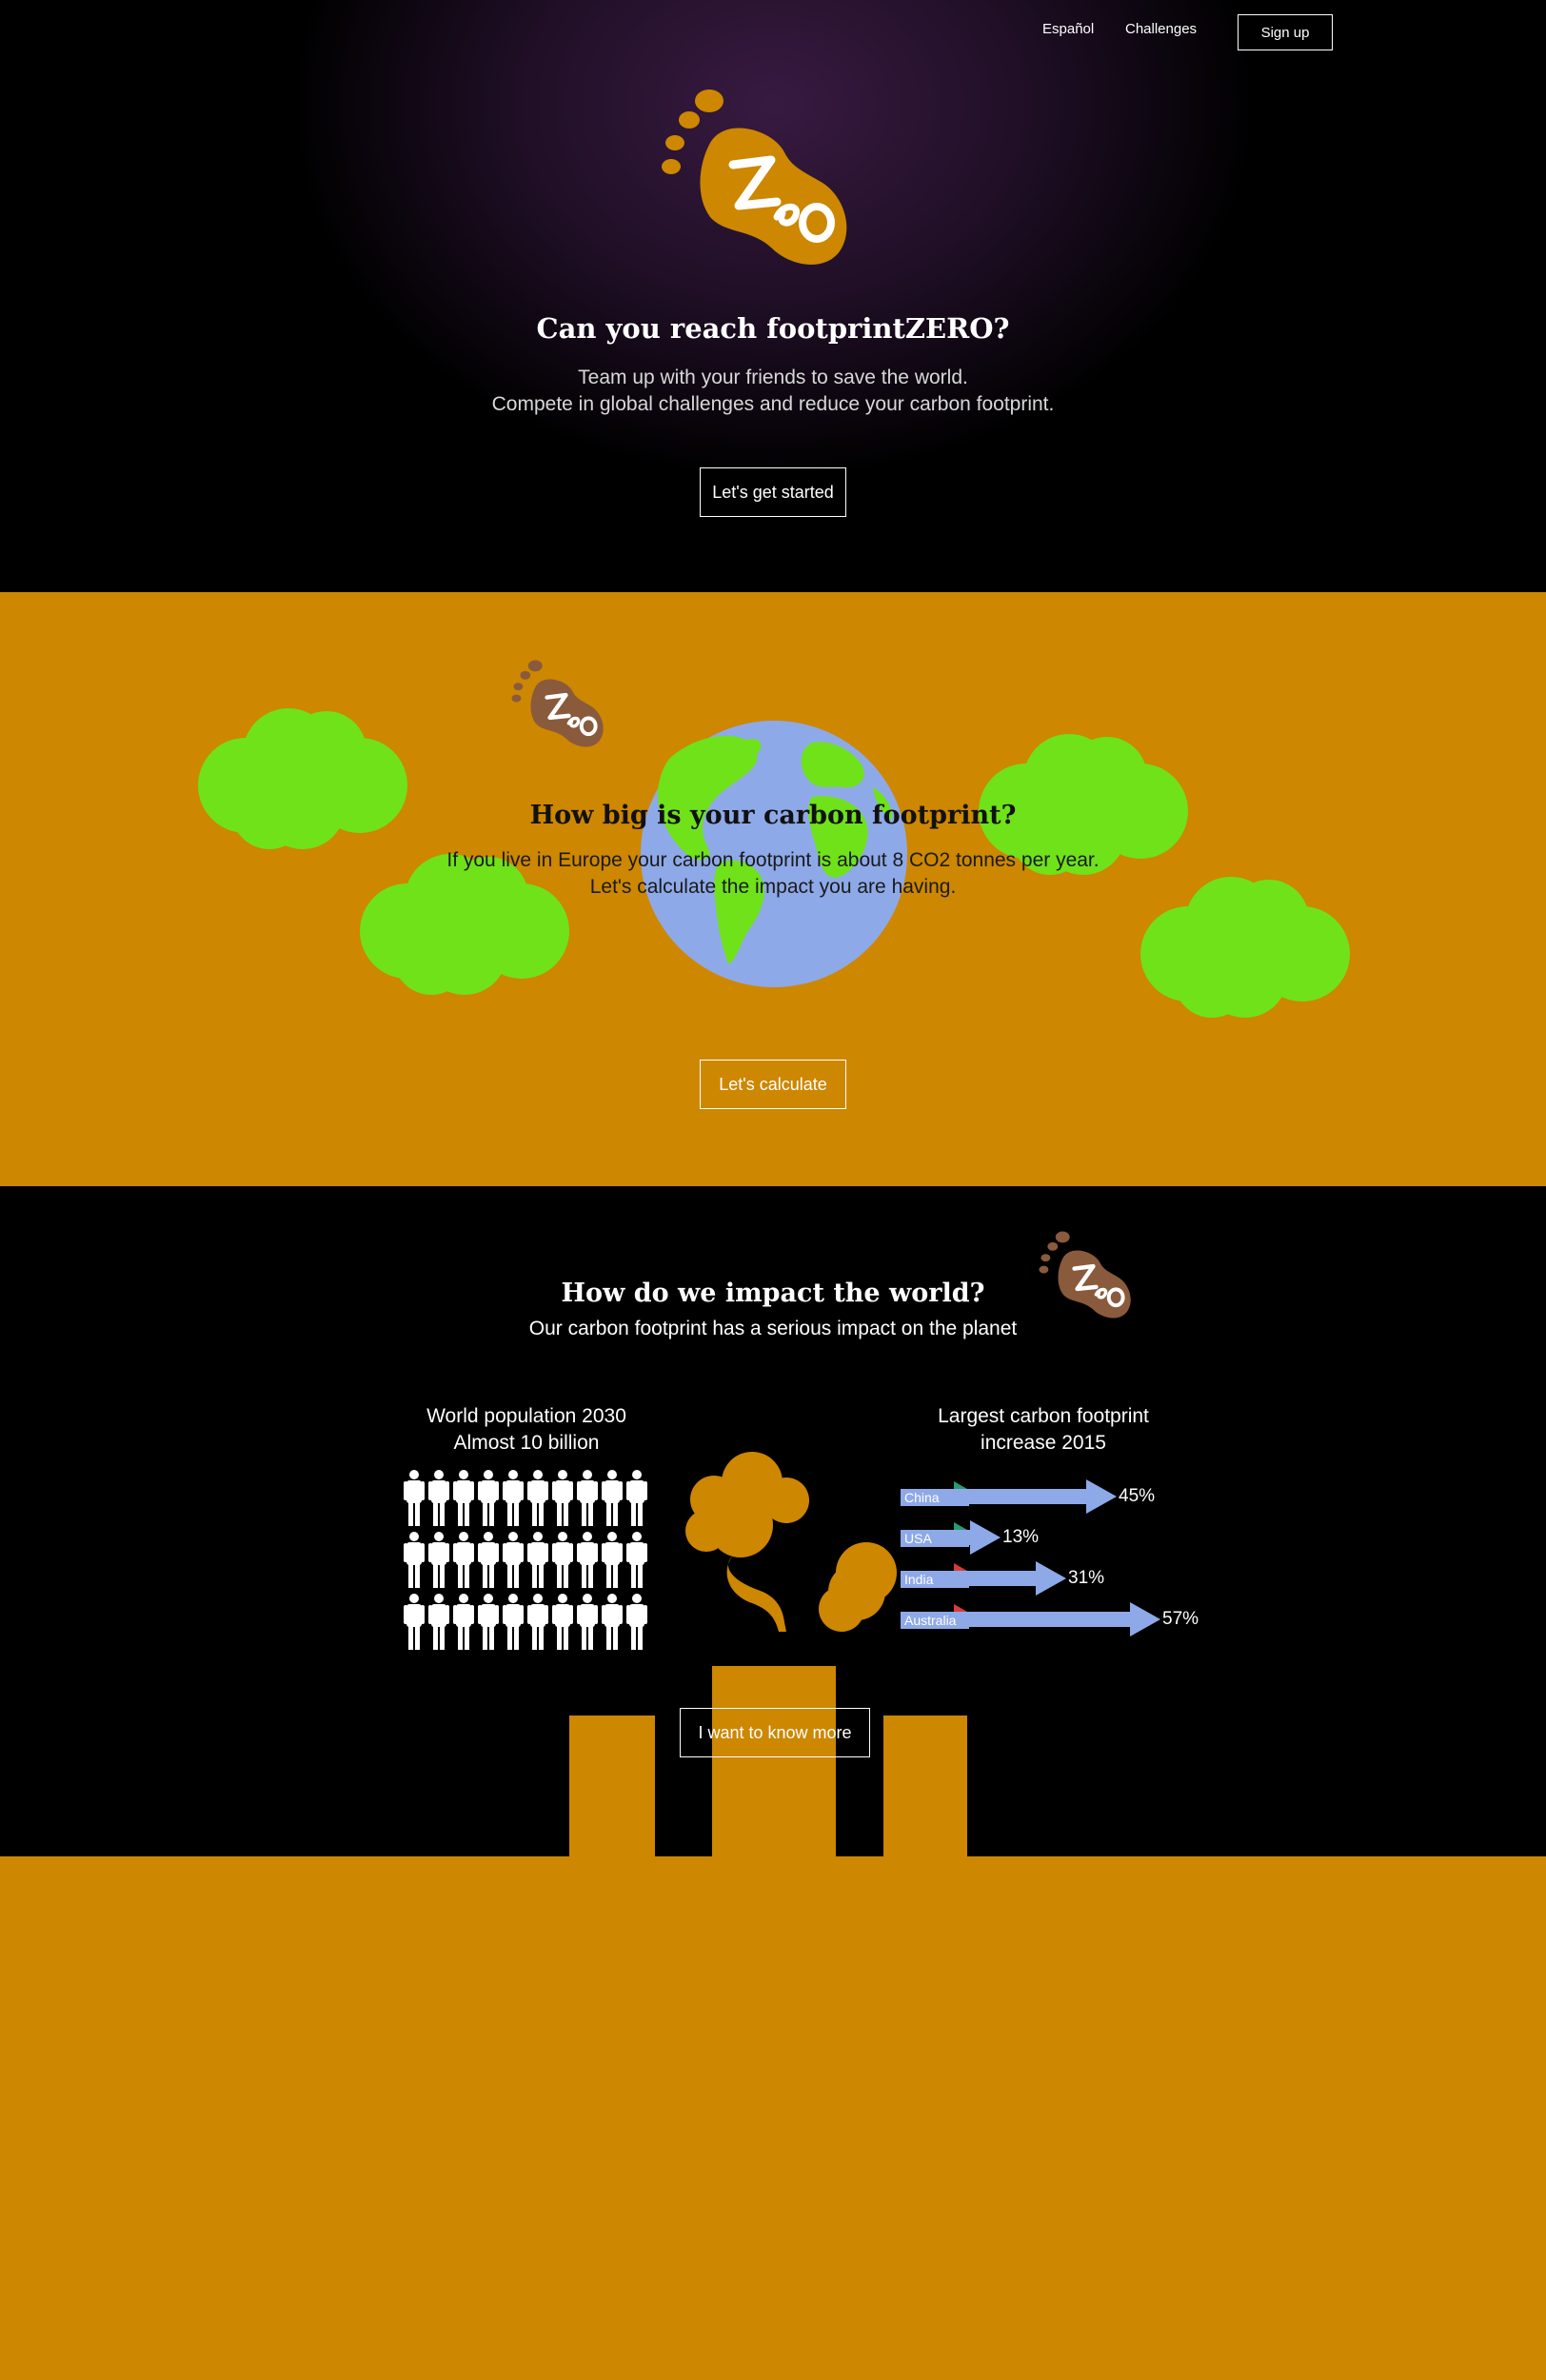 This screenshot has width=1546, height=2380. I want to click on hero-title: Can you reach footprintZERO?, so click(773, 328).